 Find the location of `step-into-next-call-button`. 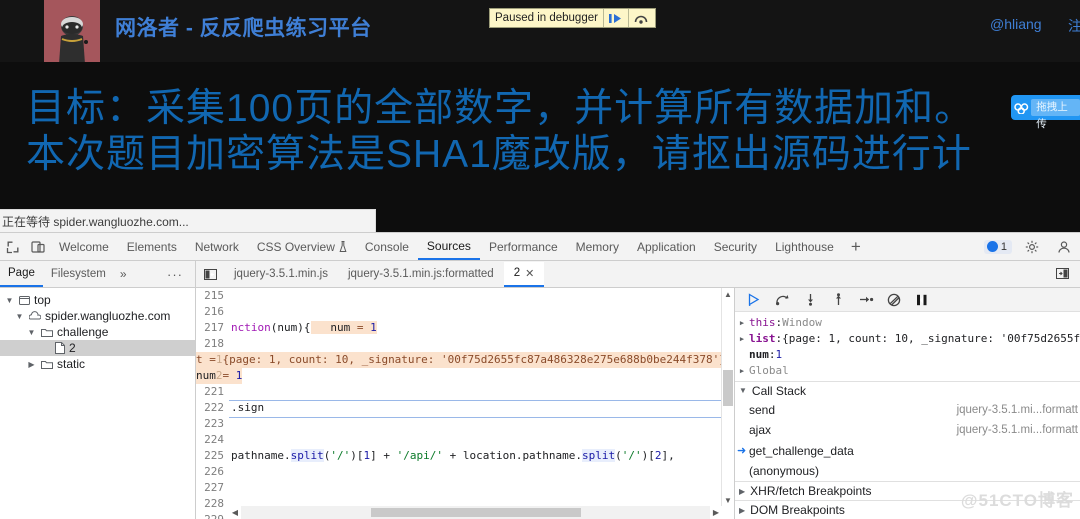

step-into-next-call-button is located at coordinates (810, 299).